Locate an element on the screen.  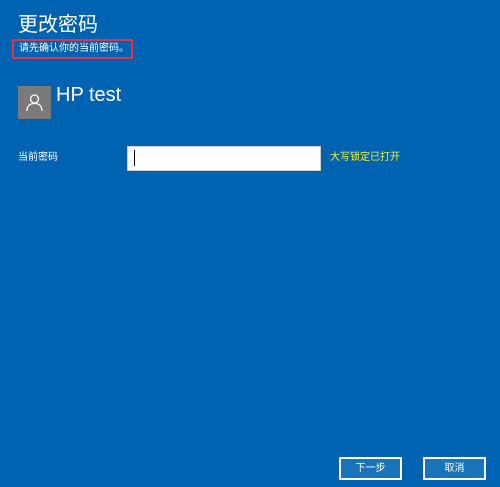
next-button: 下一步 is located at coordinates (370, 468).